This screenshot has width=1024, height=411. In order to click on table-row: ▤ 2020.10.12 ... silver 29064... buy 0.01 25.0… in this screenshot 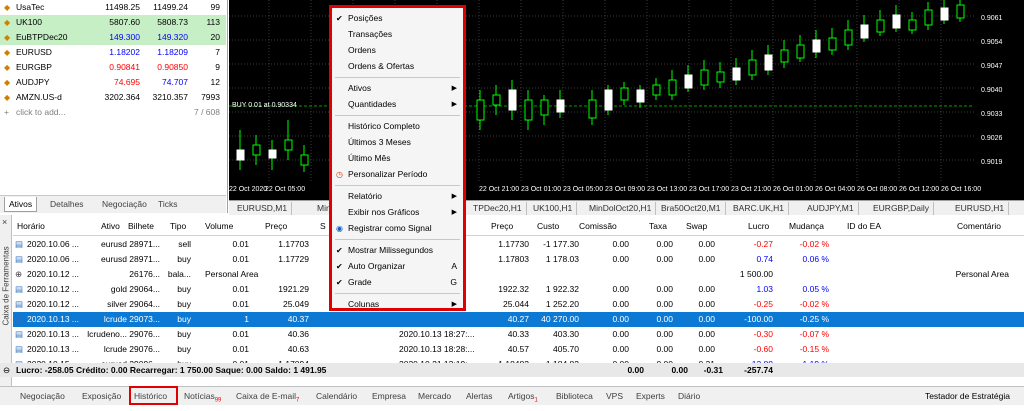, I will do `click(518, 304)`.